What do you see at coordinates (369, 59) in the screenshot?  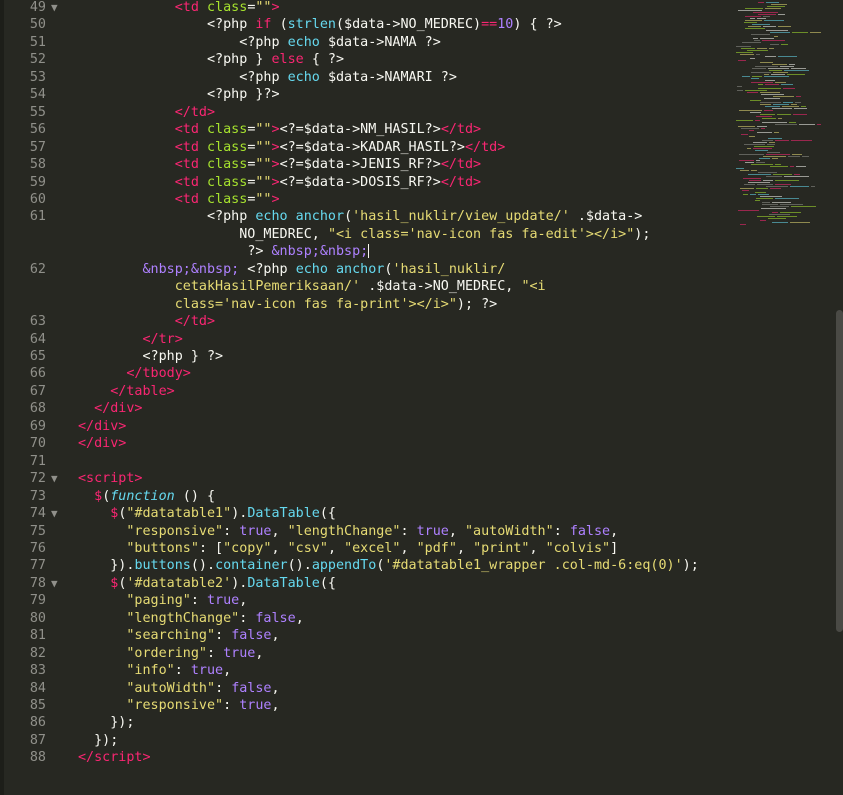 I see `code-line: 52 <?php } else { ?>` at bounding box center [369, 59].